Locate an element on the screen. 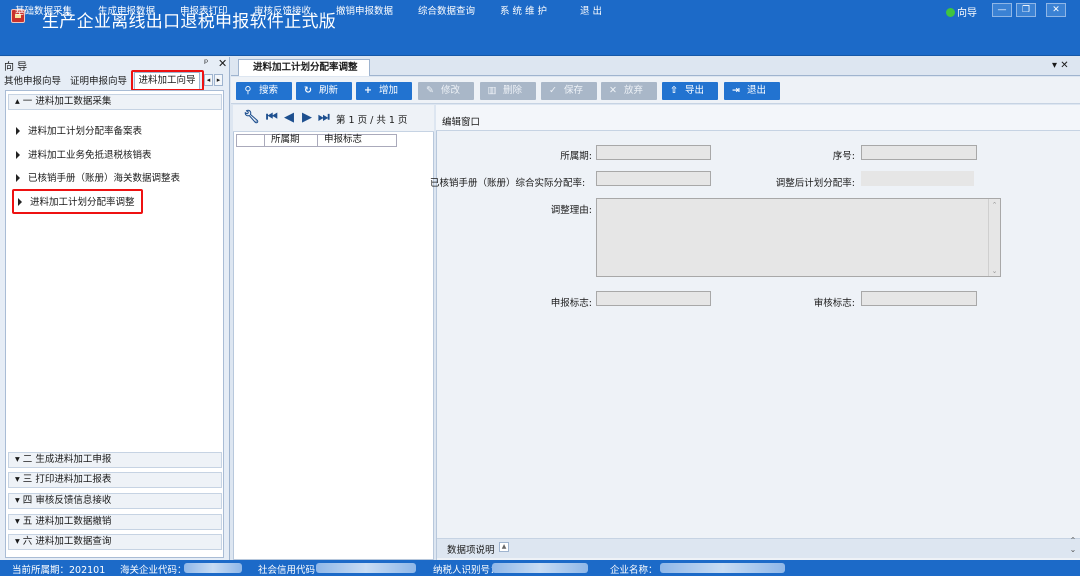 Image resolution: width=1080 pixels, height=576 pixels. tree-item-label: 进料加工计划分配率调整 is located at coordinates (82, 202).